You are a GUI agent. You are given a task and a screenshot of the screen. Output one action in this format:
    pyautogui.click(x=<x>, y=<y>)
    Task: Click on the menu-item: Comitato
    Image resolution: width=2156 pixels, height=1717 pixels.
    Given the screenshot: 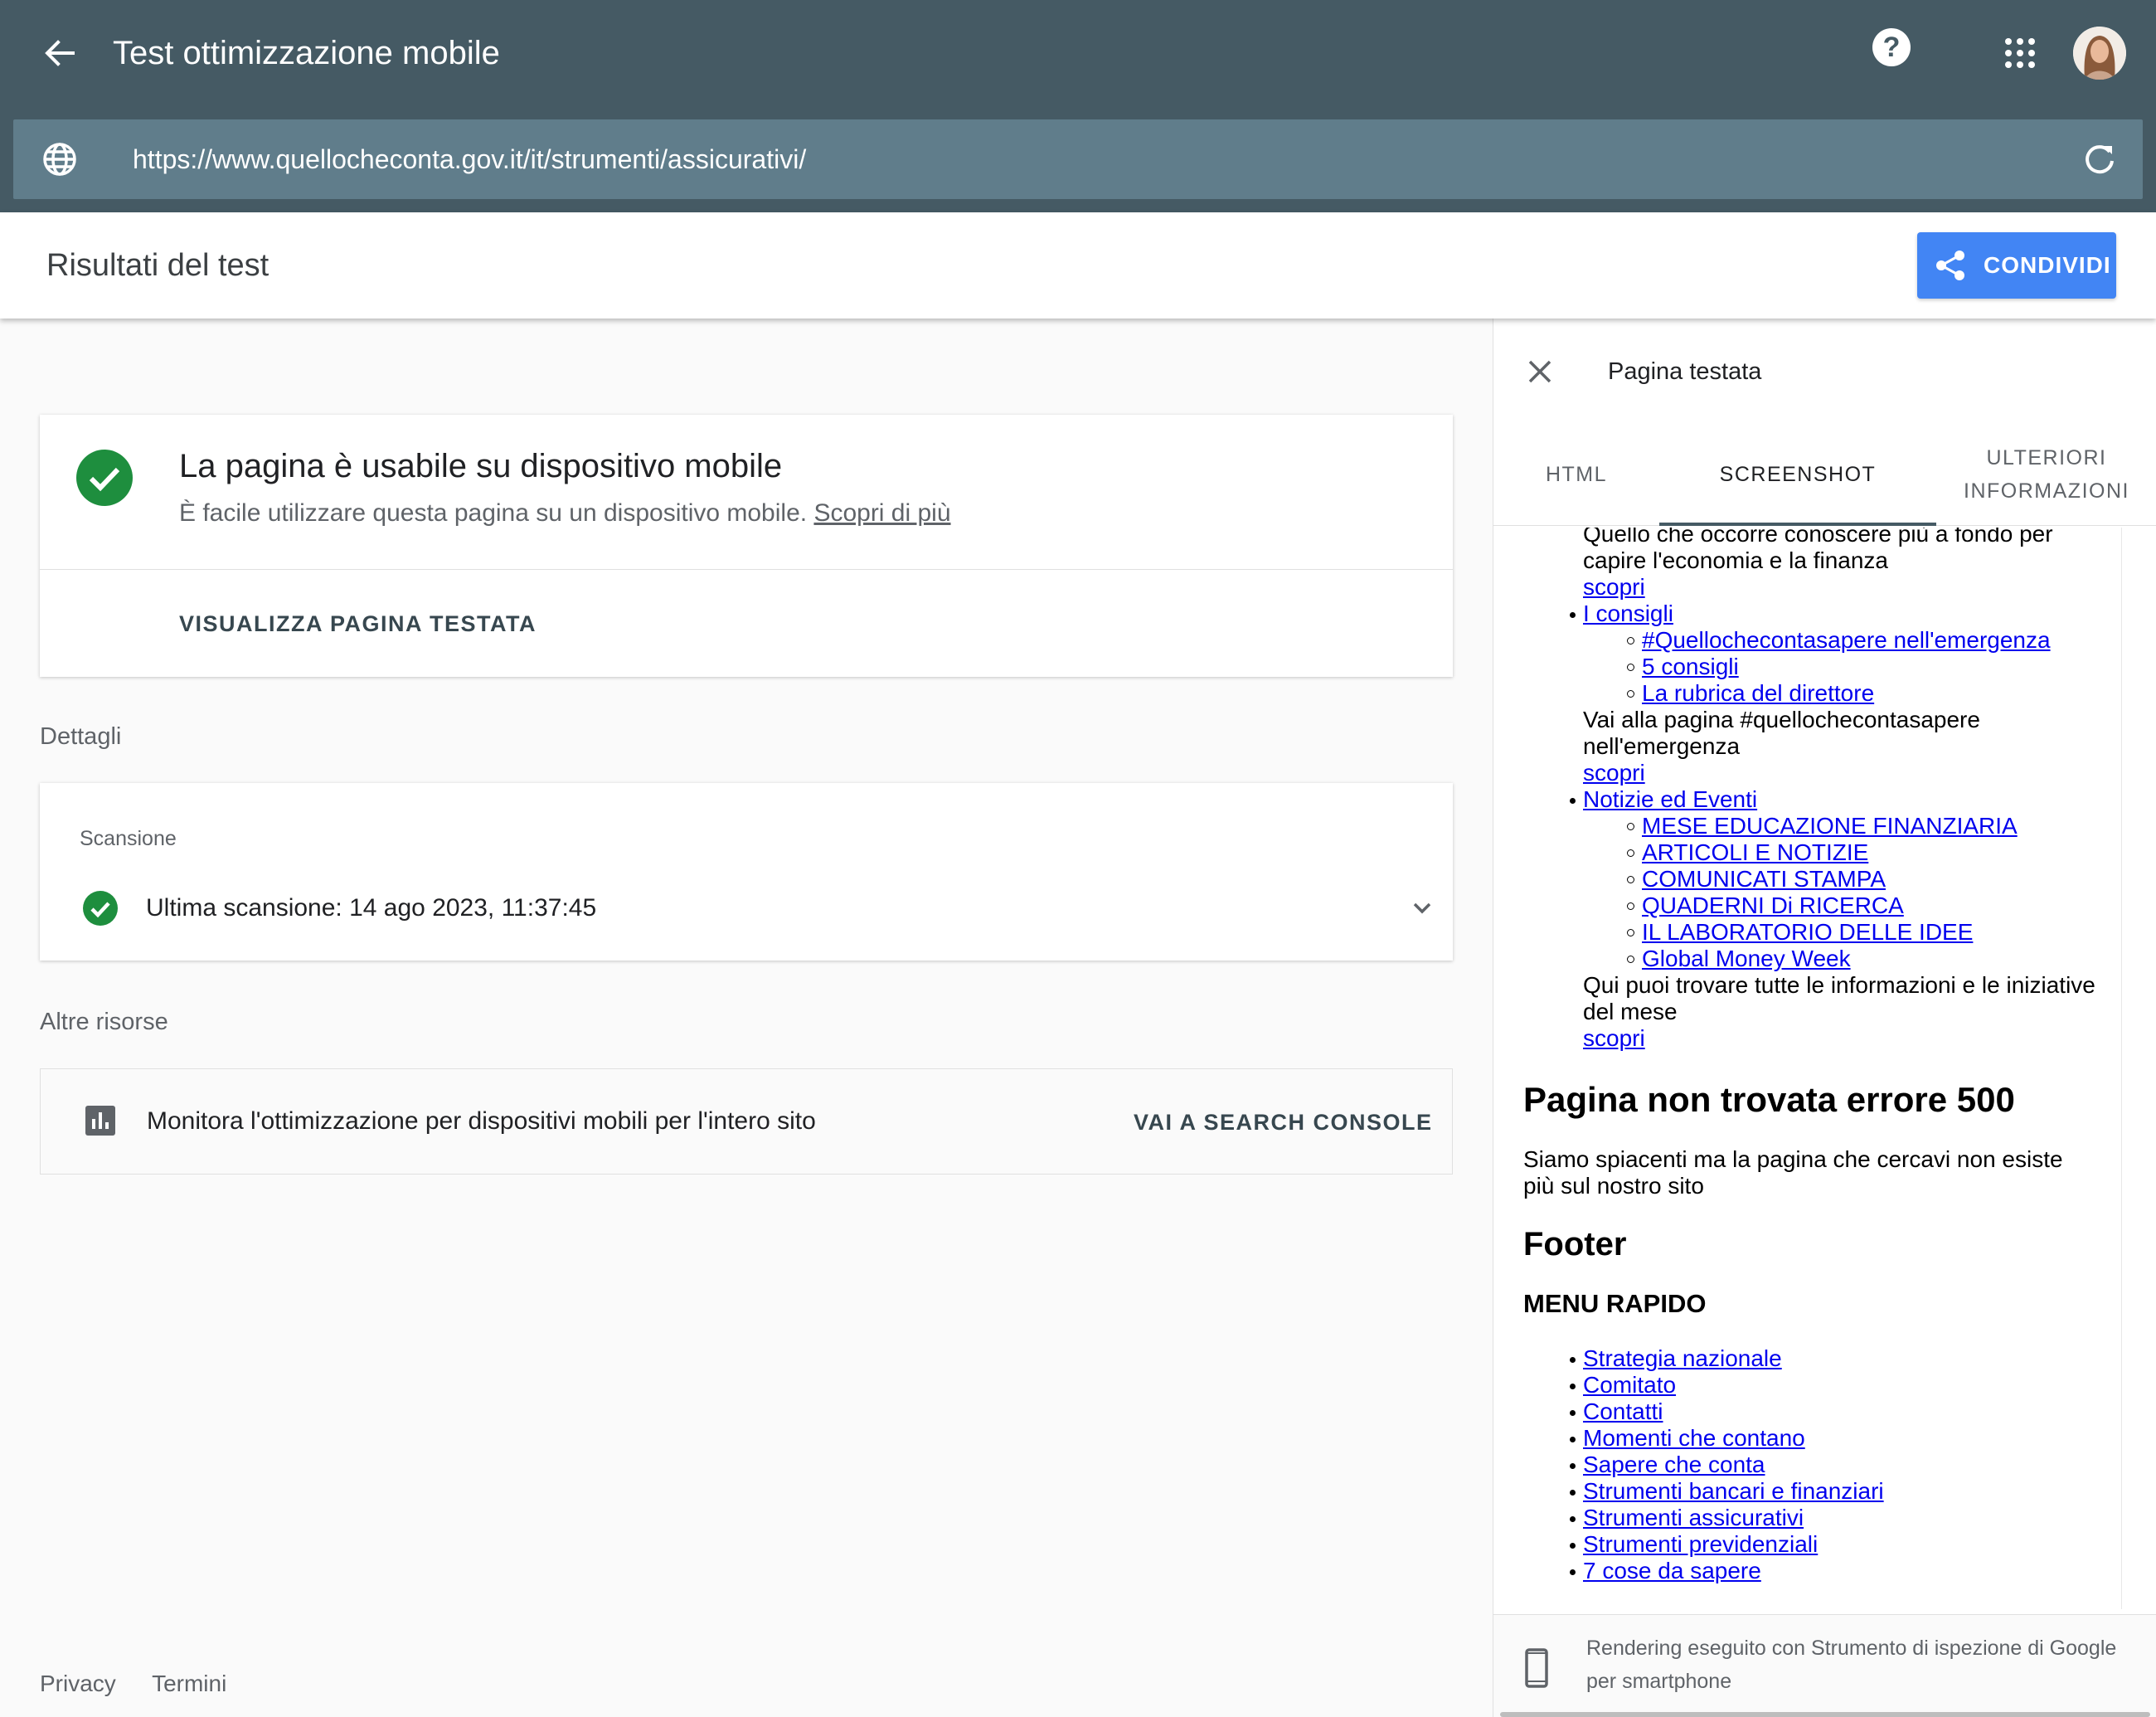 What is the action you would take?
    pyautogui.click(x=1629, y=1385)
    